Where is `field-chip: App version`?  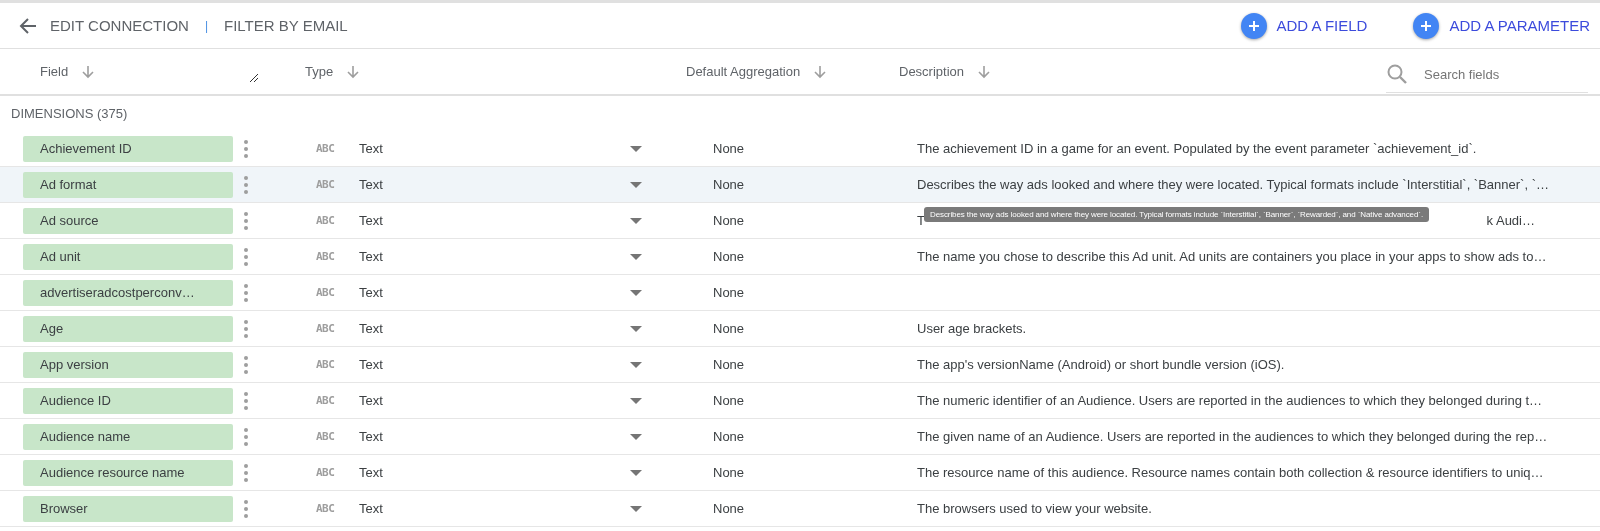
field-chip: App version is located at coordinates (128, 364).